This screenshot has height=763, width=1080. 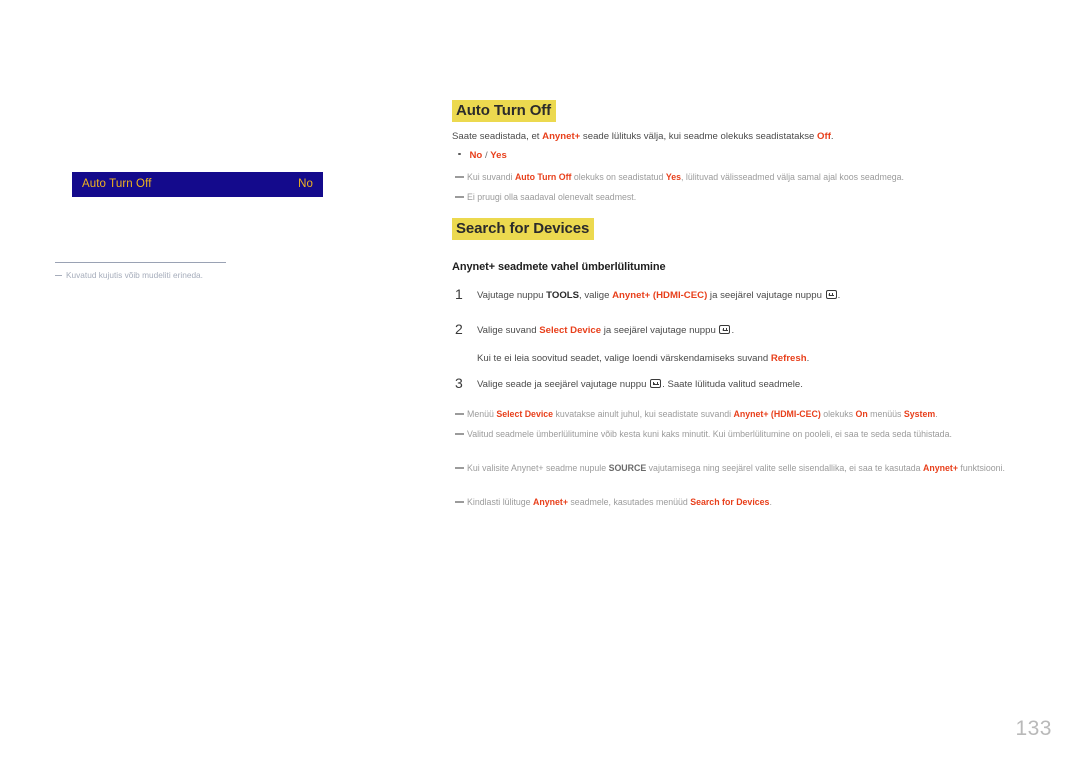 I want to click on step-number: 1, so click(x=459, y=294).